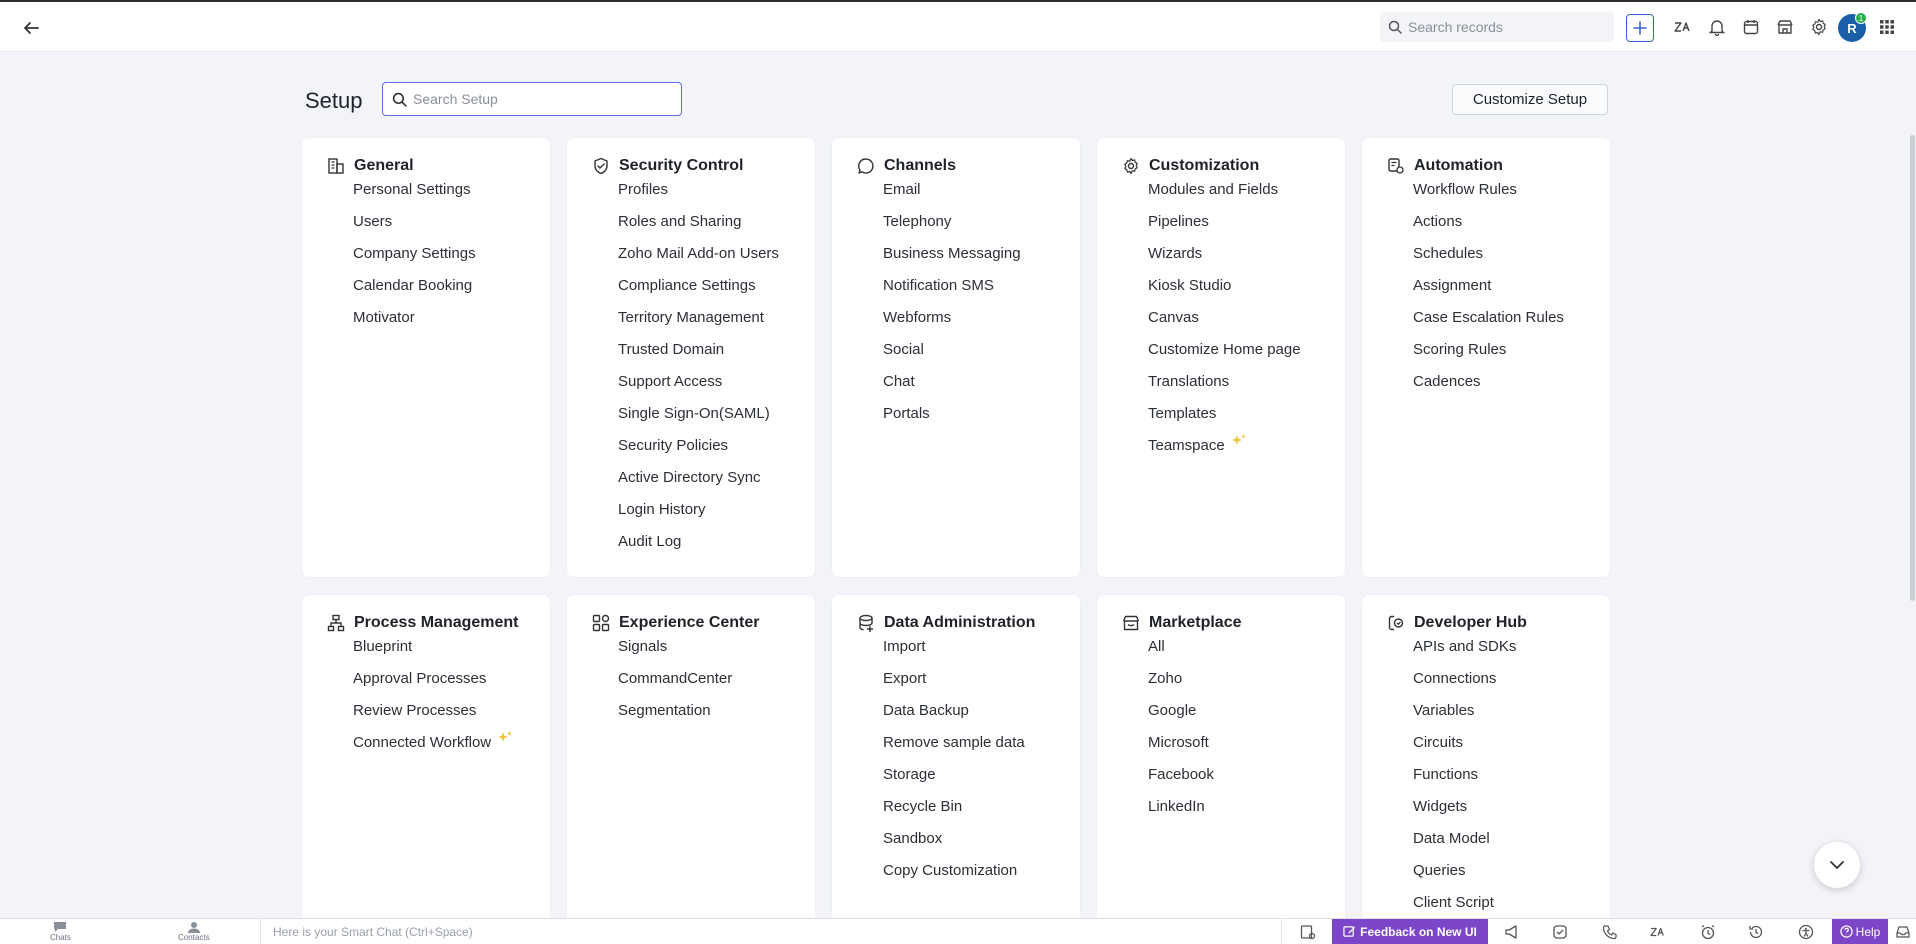 The height and width of the screenshot is (944, 1916). Describe the element at coordinates (31, 28) in the screenshot. I see `back-button` at that location.